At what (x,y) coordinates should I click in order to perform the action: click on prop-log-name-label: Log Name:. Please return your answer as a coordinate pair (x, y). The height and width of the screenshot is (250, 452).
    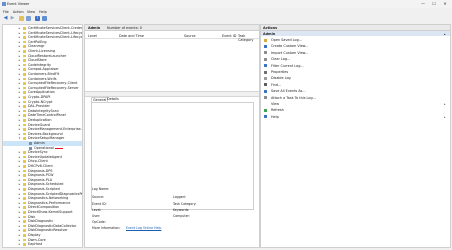
    Looking at the image, I should click on (101, 189).